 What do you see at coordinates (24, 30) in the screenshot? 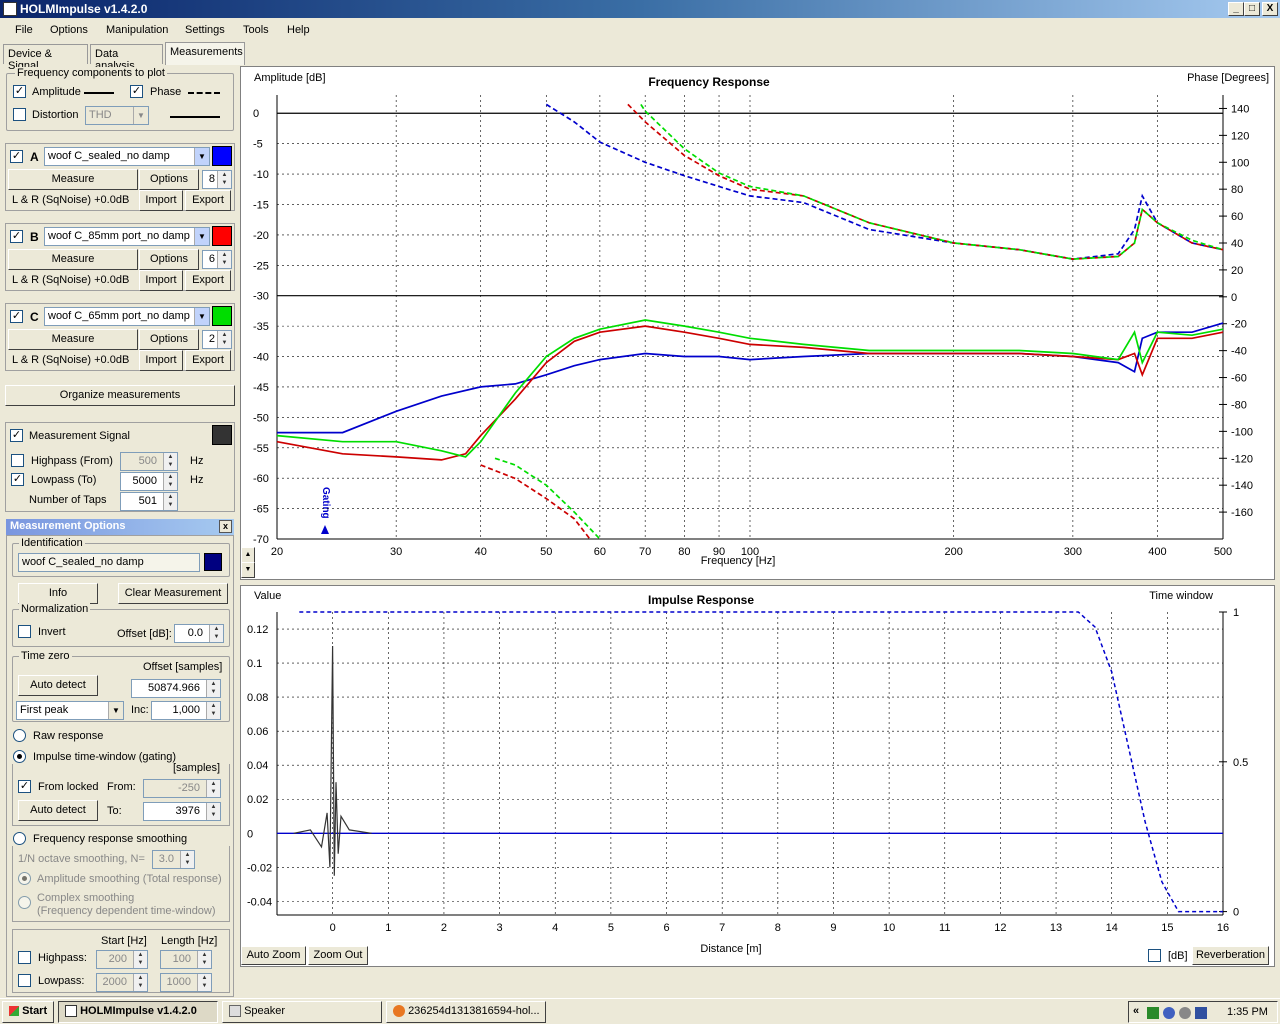
I see `menu-file: File` at bounding box center [24, 30].